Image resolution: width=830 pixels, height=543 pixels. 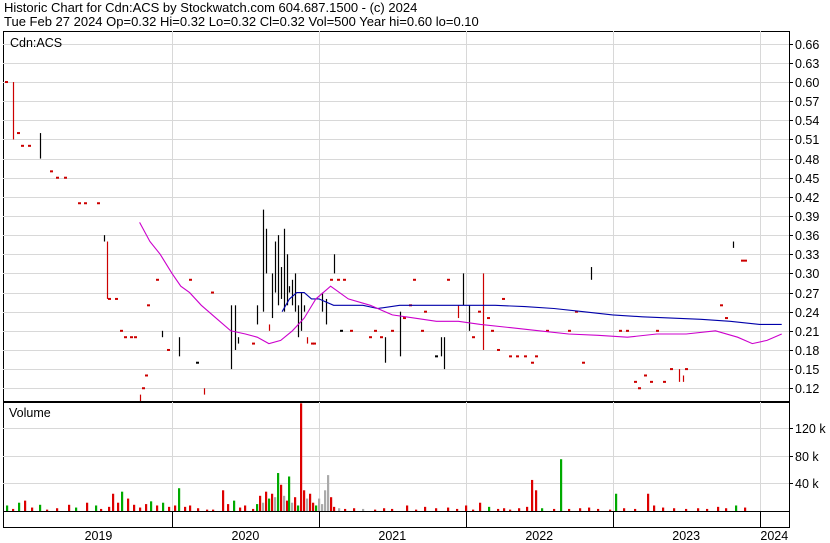 What do you see at coordinates (539, 536) in the screenshot?
I see `x-tick-label: 2022` at bounding box center [539, 536].